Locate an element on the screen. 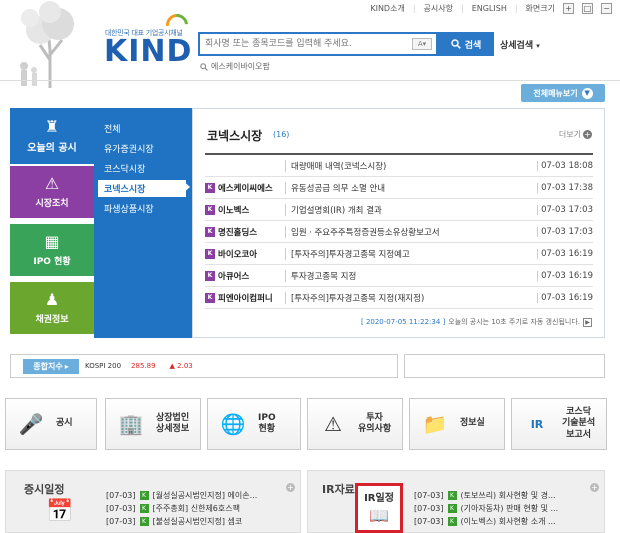 This screenshot has height=533, width=620. item-date: [07-03] is located at coordinates (121, 495).